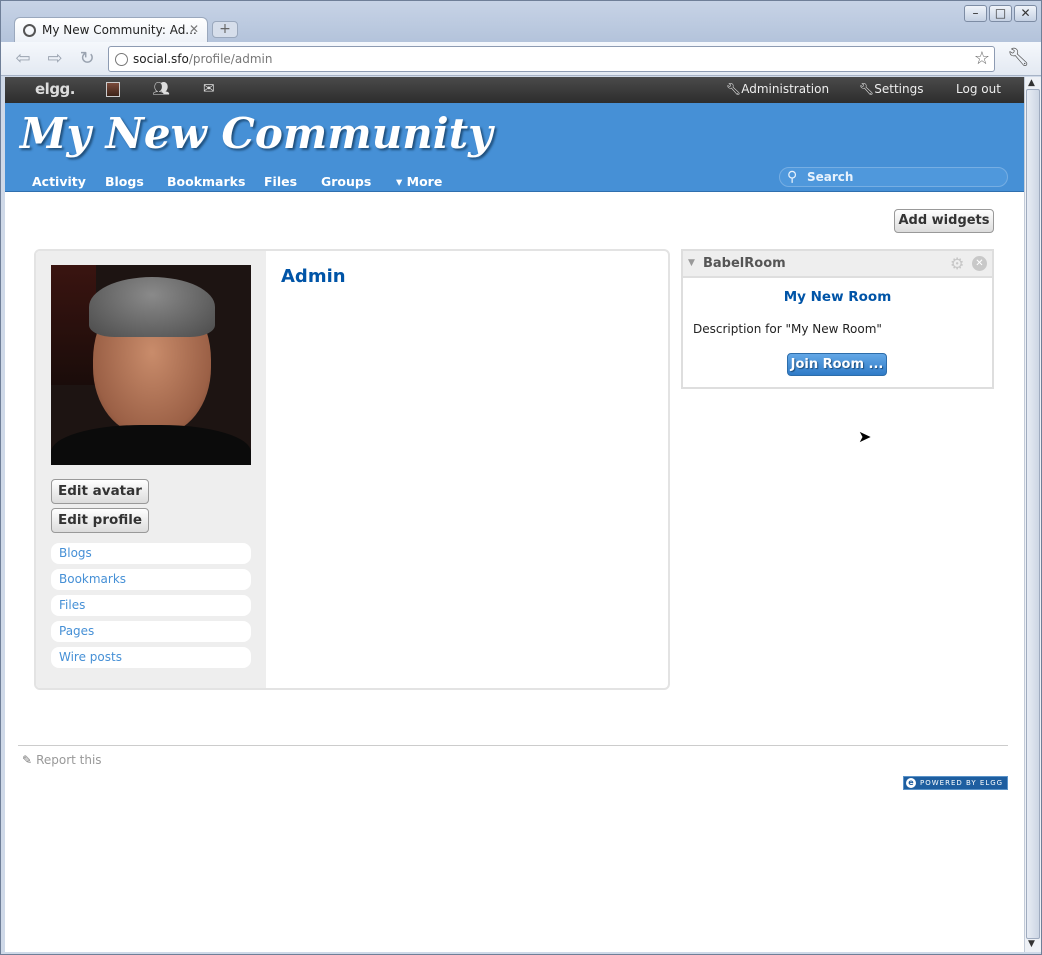  What do you see at coordinates (962, 783) in the screenshot?
I see `powered-label: POWERED BY ELGG` at bounding box center [962, 783].